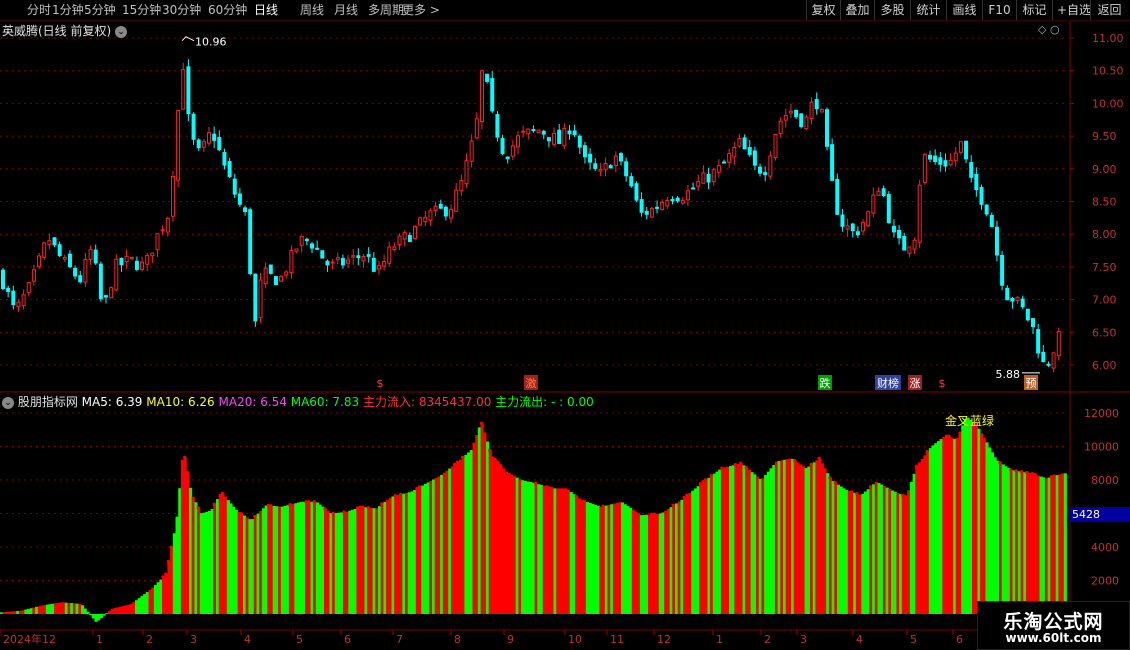 This screenshot has width=1130, height=650. I want to click on indicator-dropdown-icon: ⌄, so click(8, 402).